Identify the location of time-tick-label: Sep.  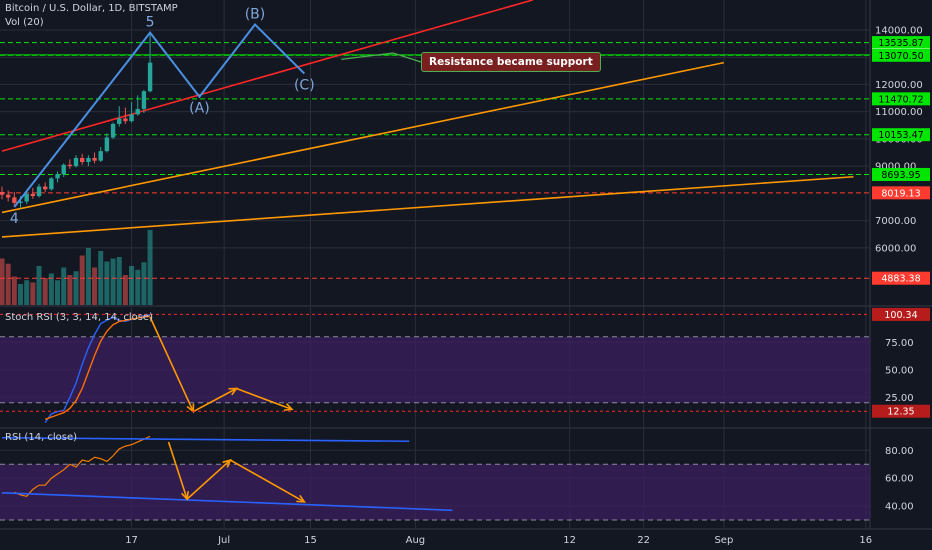
(723, 540).